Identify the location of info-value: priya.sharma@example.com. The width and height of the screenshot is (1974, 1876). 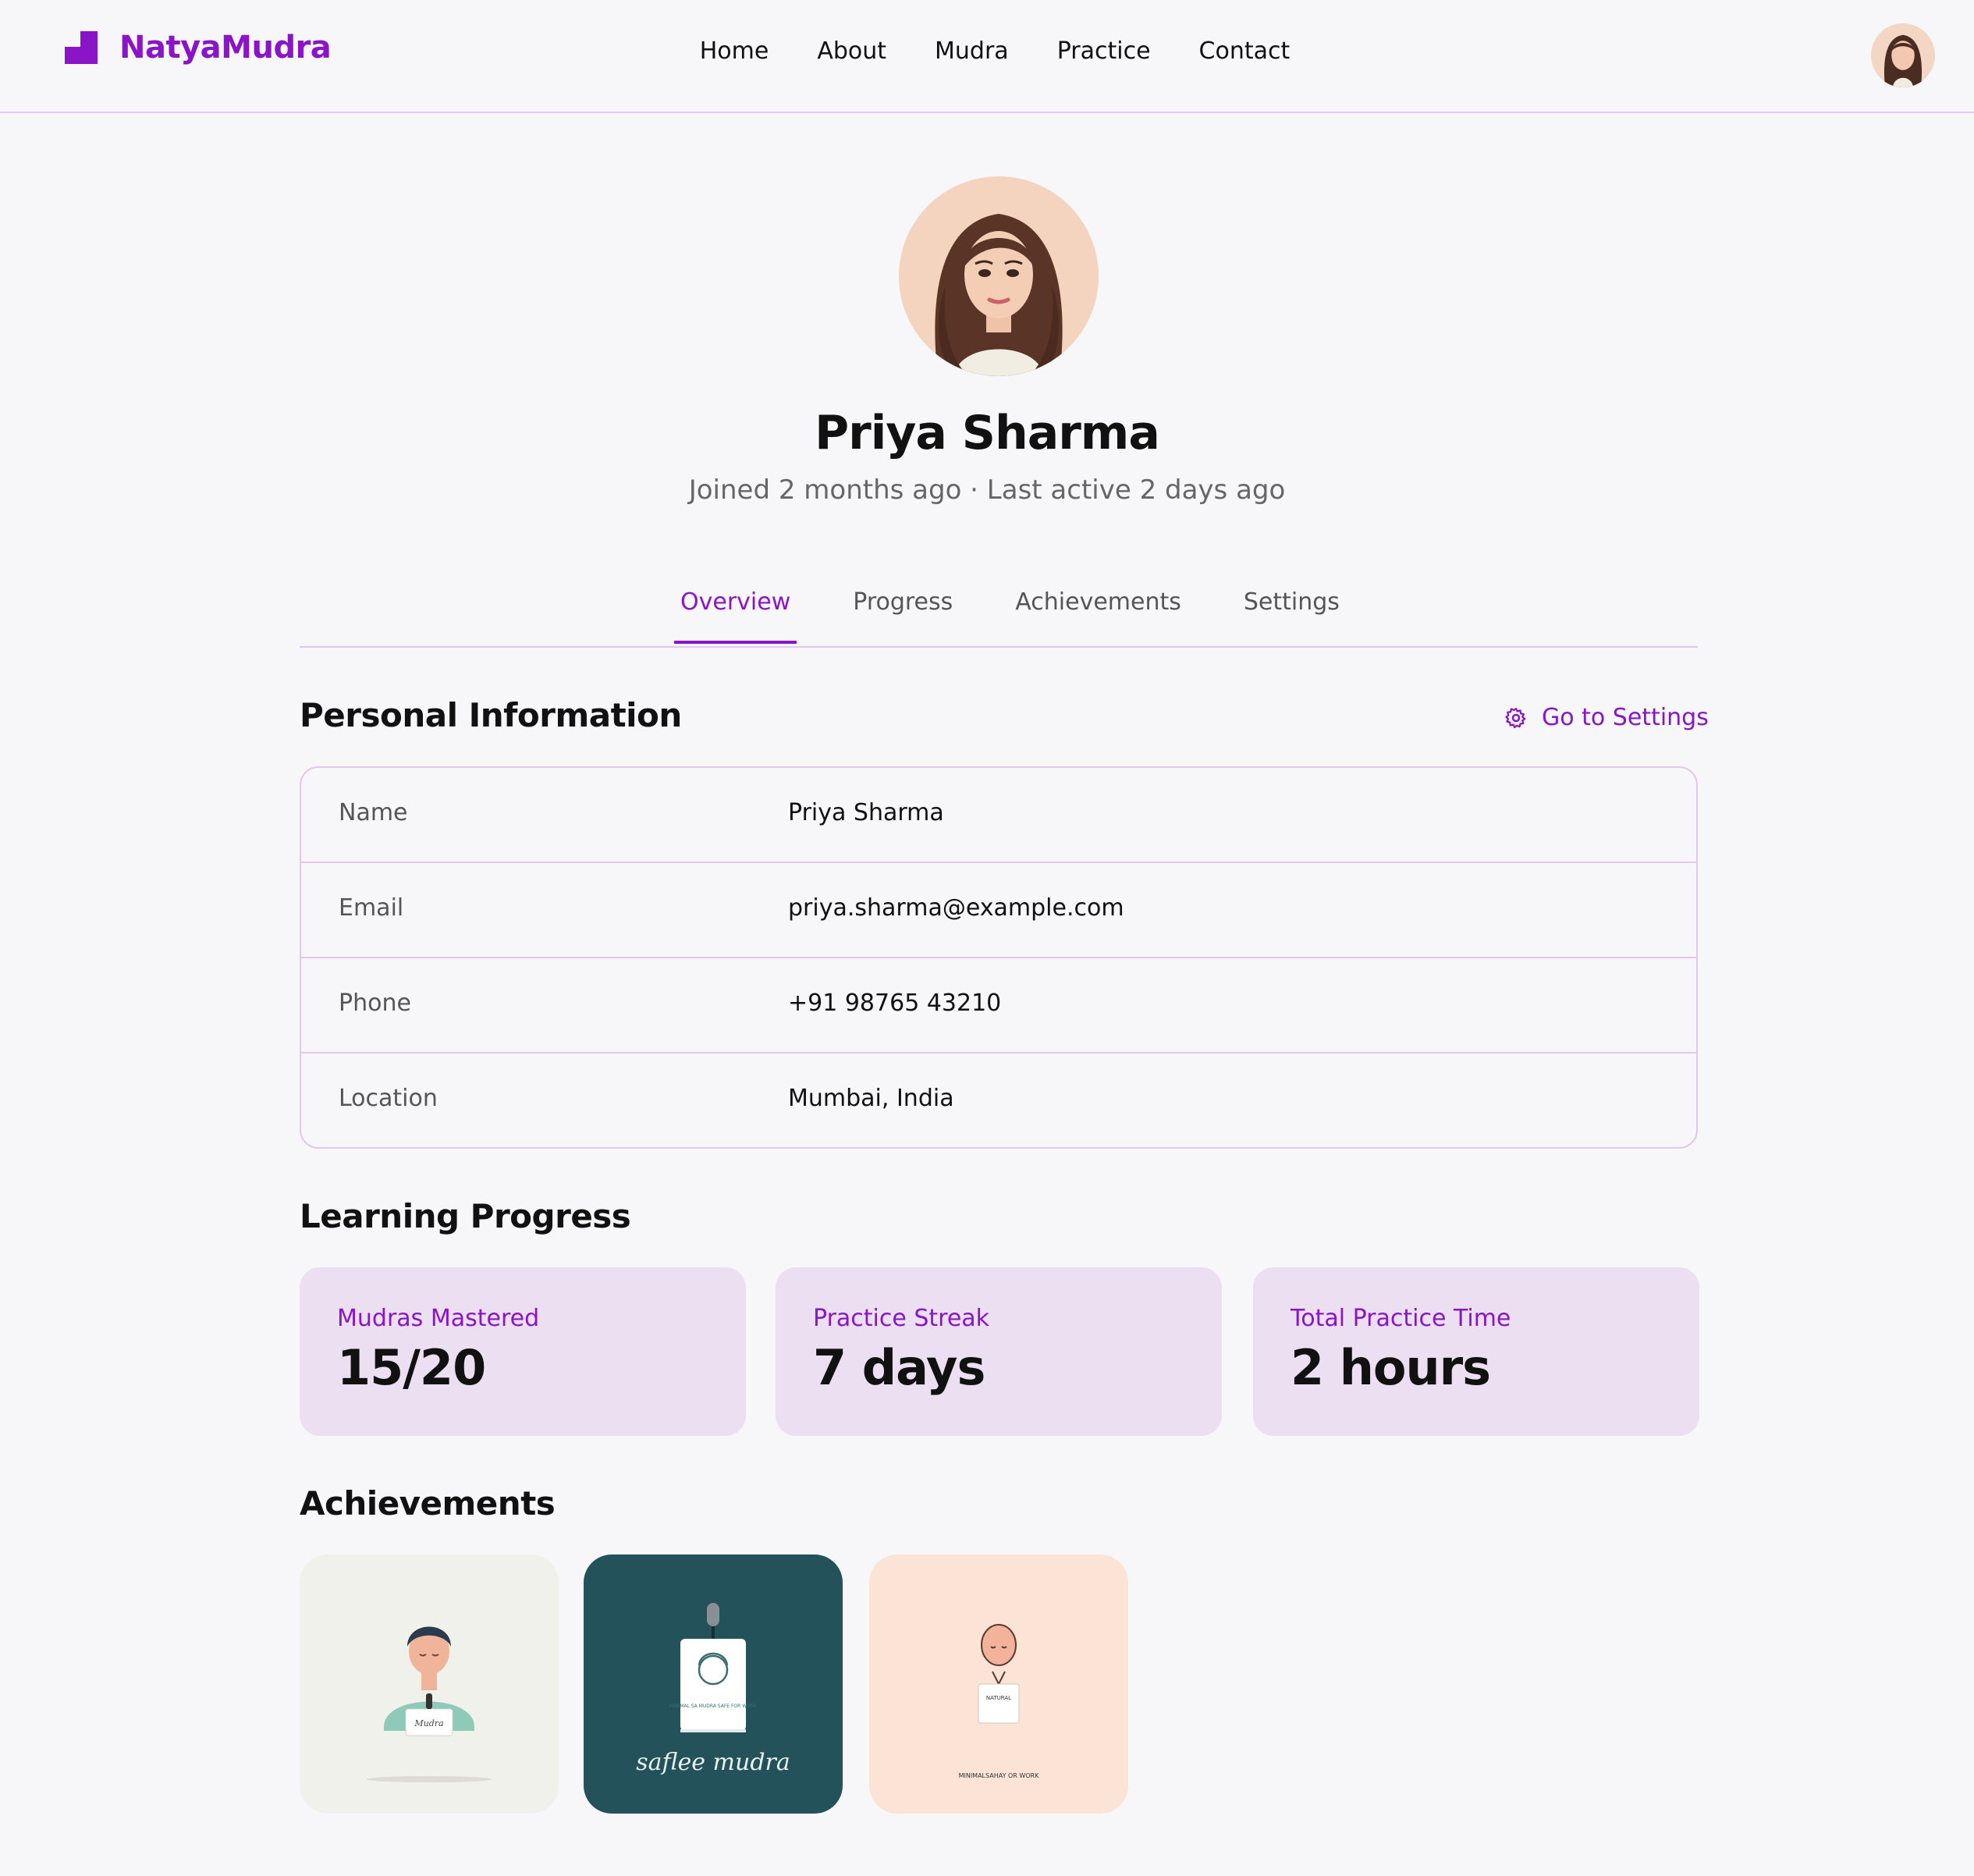
(956, 908).